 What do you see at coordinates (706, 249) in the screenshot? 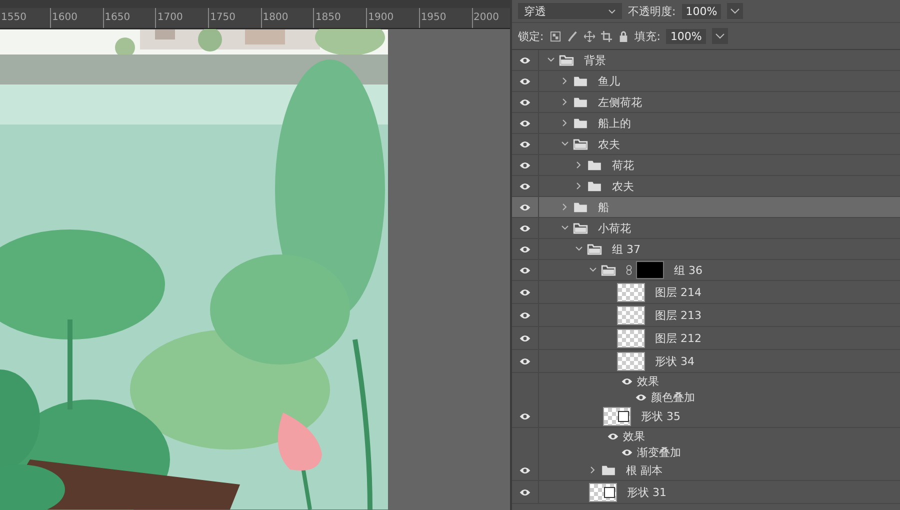
I see `layer-row: 组 37` at bounding box center [706, 249].